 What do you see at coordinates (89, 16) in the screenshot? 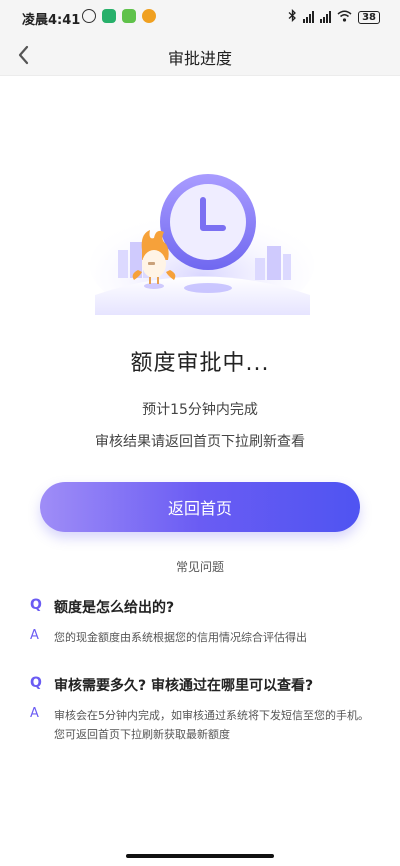
I see `alarm-icon` at bounding box center [89, 16].